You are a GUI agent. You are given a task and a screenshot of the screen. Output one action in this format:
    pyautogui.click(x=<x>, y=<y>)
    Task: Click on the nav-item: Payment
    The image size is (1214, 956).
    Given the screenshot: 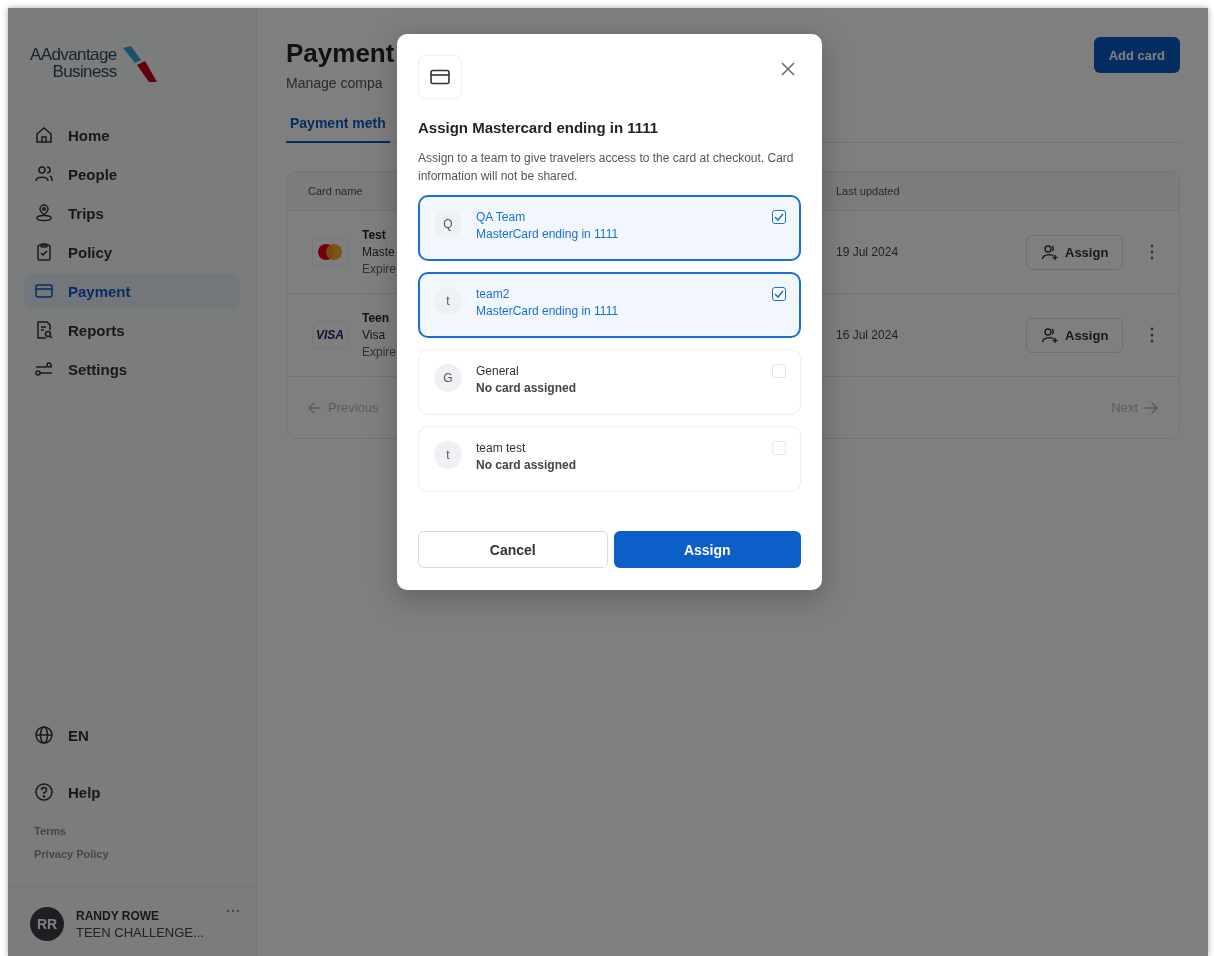 What is the action you would take?
    pyautogui.click(x=132, y=291)
    